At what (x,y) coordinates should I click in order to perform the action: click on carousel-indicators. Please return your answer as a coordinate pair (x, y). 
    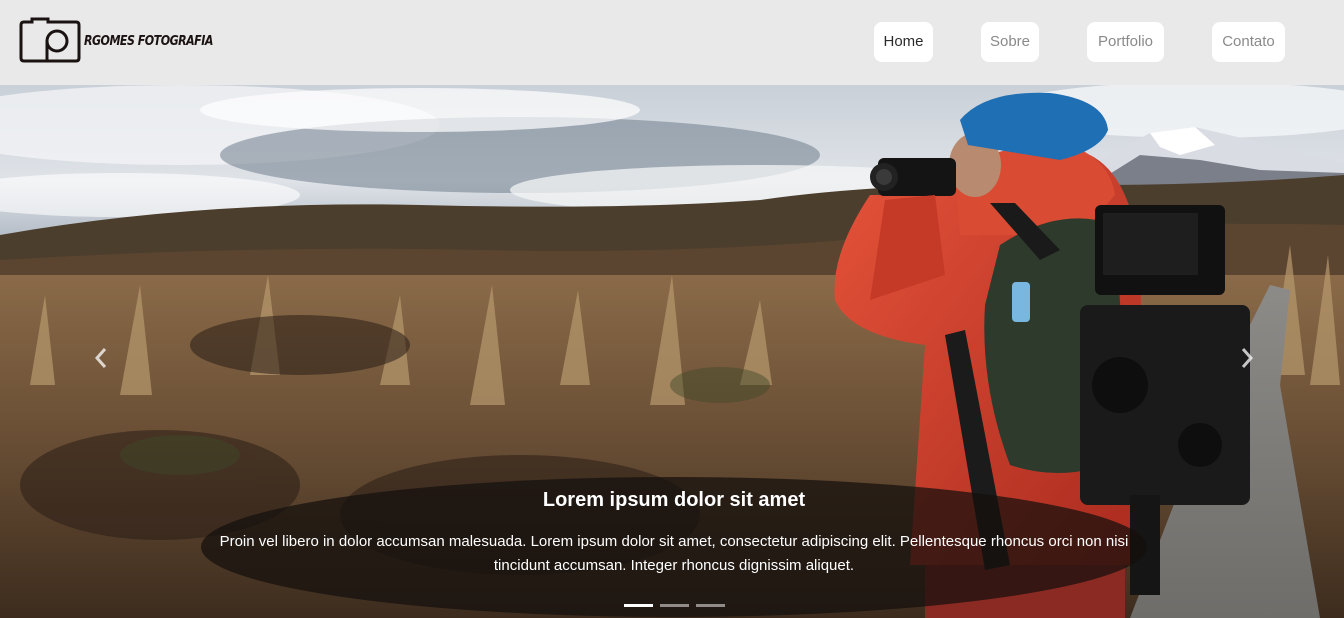
    Looking at the image, I should click on (674, 605).